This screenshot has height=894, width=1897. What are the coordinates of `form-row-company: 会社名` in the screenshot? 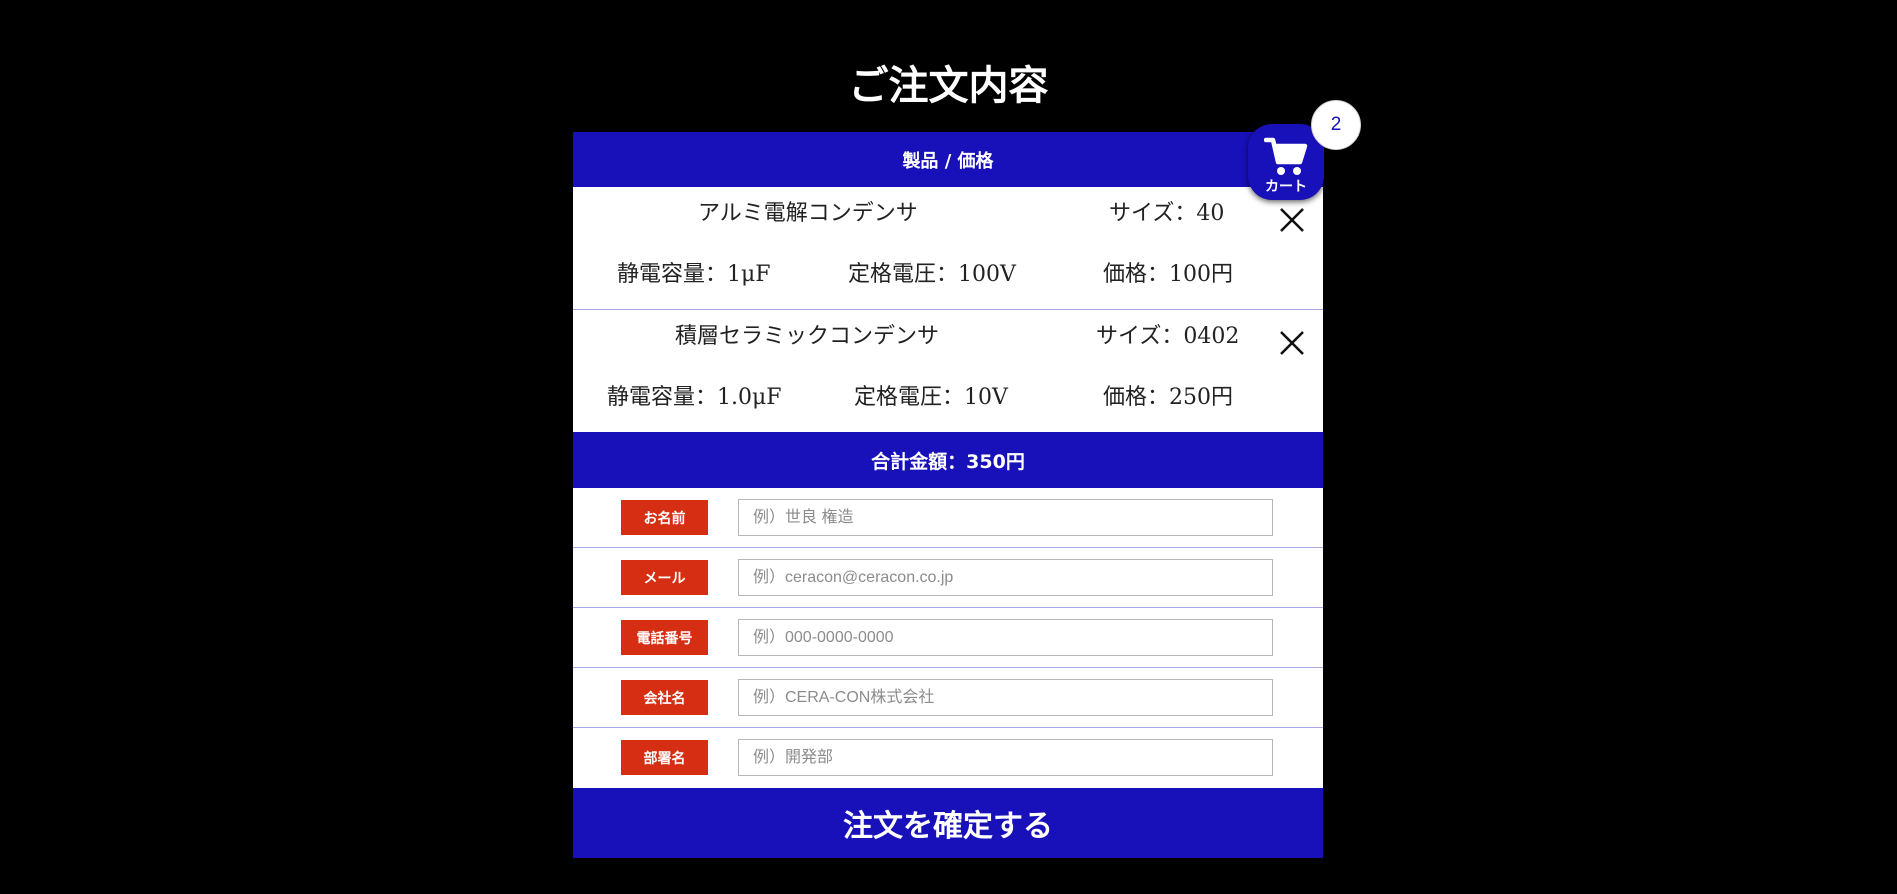 It's located at (948, 698).